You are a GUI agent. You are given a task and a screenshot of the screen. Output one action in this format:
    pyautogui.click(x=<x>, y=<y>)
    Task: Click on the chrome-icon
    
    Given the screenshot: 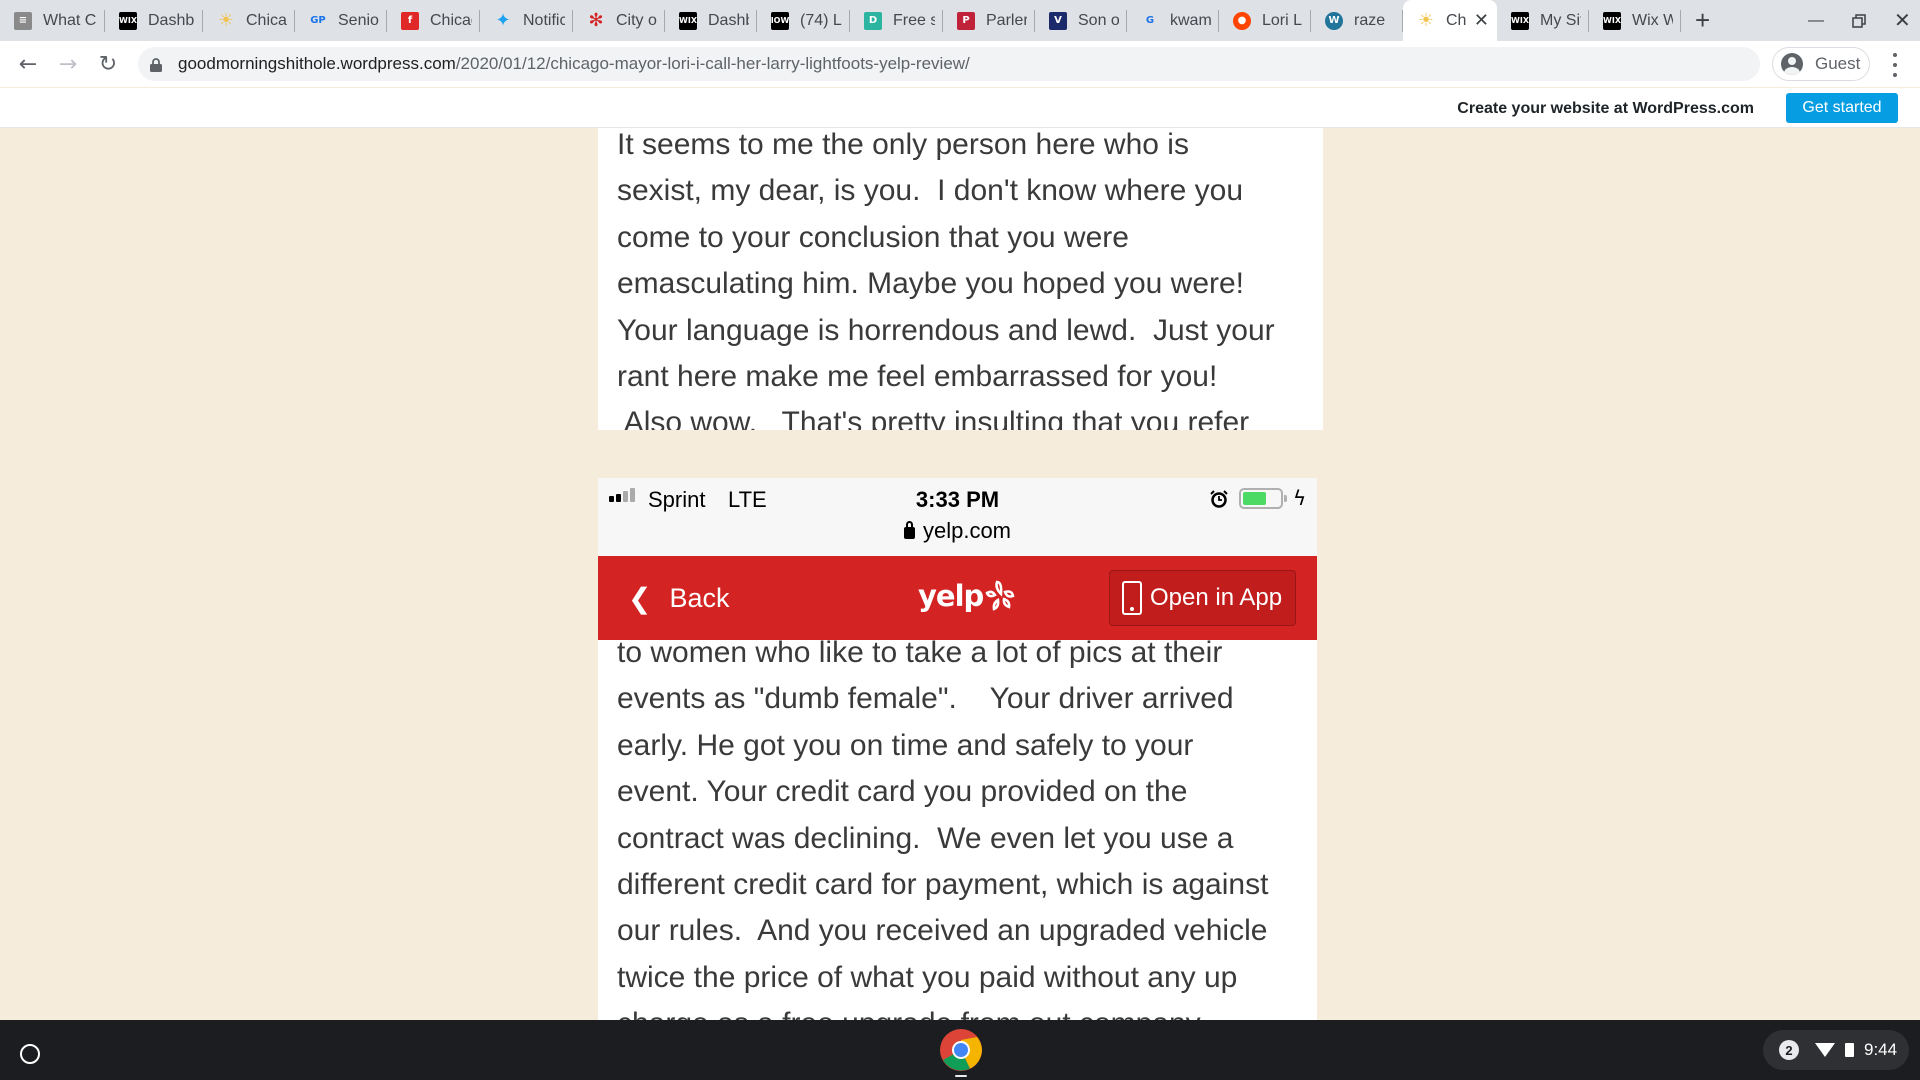 What is the action you would take?
    pyautogui.click(x=961, y=1050)
    